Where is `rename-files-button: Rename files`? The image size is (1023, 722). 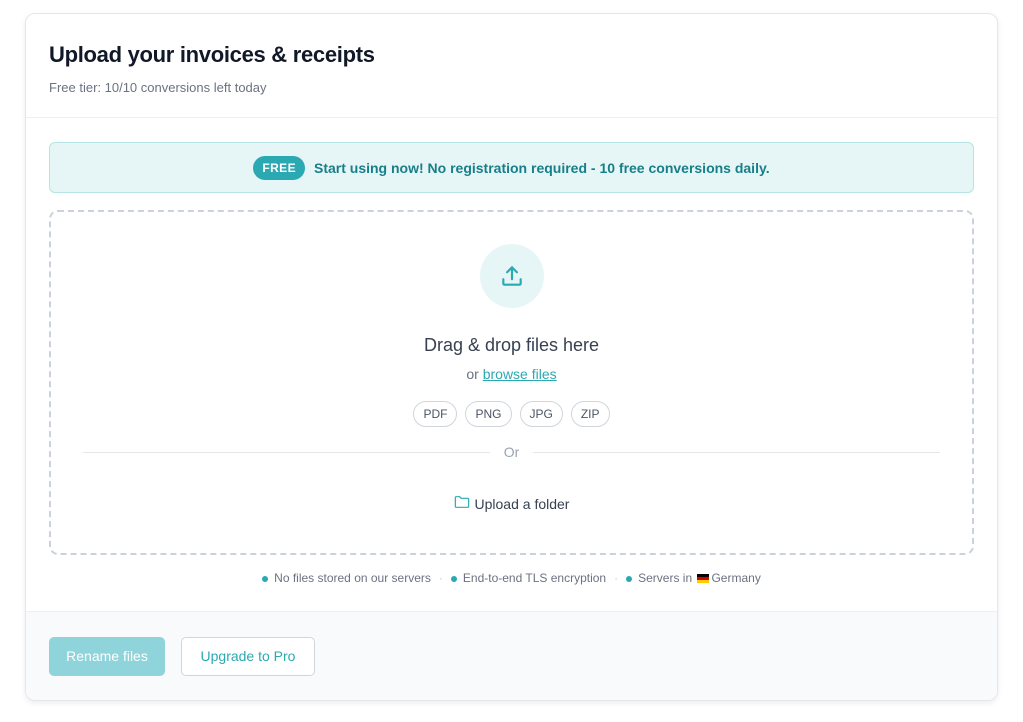
rename-files-button: Rename files is located at coordinates (107, 656).